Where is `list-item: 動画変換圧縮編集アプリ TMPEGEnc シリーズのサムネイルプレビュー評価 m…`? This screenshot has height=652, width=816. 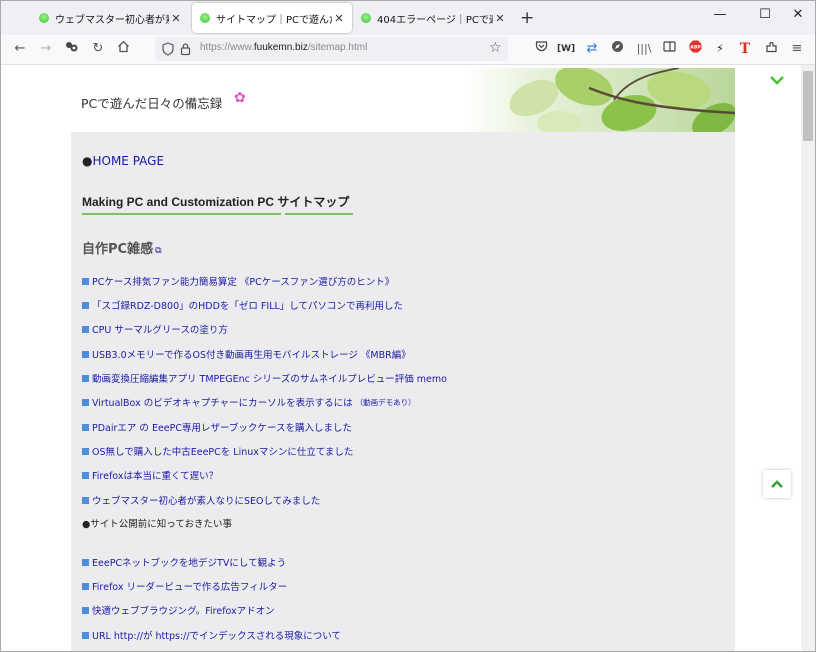
list-item: 動画変換圧縮編集アプリ TMPEGEnc シリーズのサムネイルプレビュー評価 m… is located at coordinates (264, 378).